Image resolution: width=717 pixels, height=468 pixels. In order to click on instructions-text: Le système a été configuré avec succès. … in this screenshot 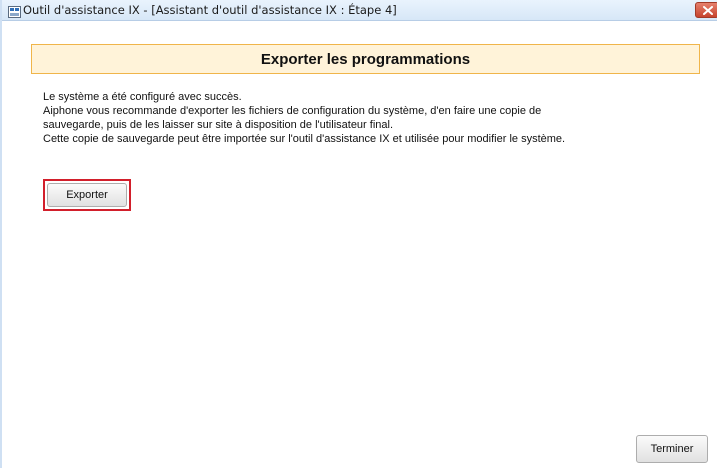, I will do `click(353, 118)`.